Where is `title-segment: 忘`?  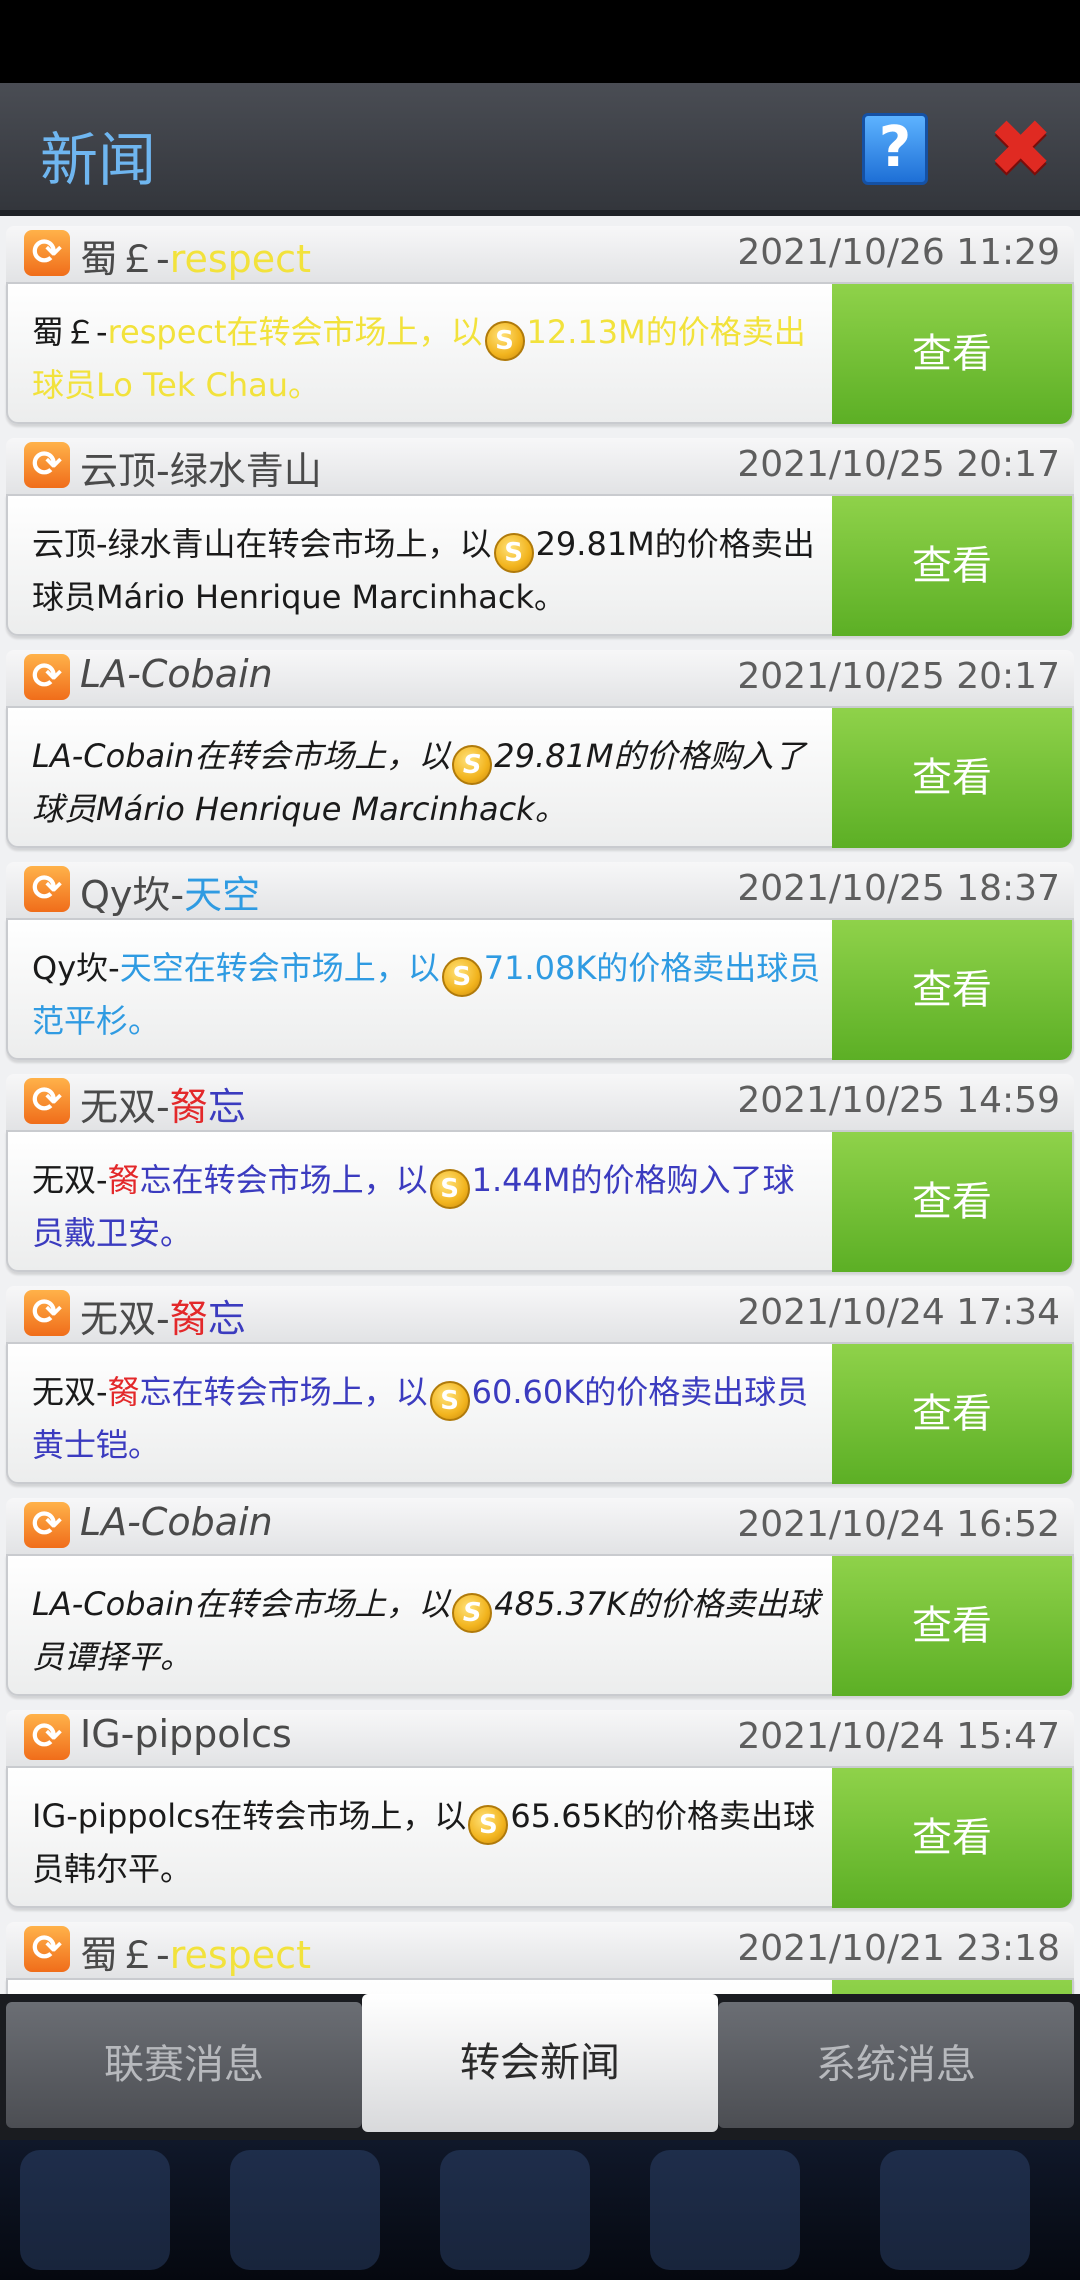
title-segment: 忘 is located at coordinates (226, 1319).